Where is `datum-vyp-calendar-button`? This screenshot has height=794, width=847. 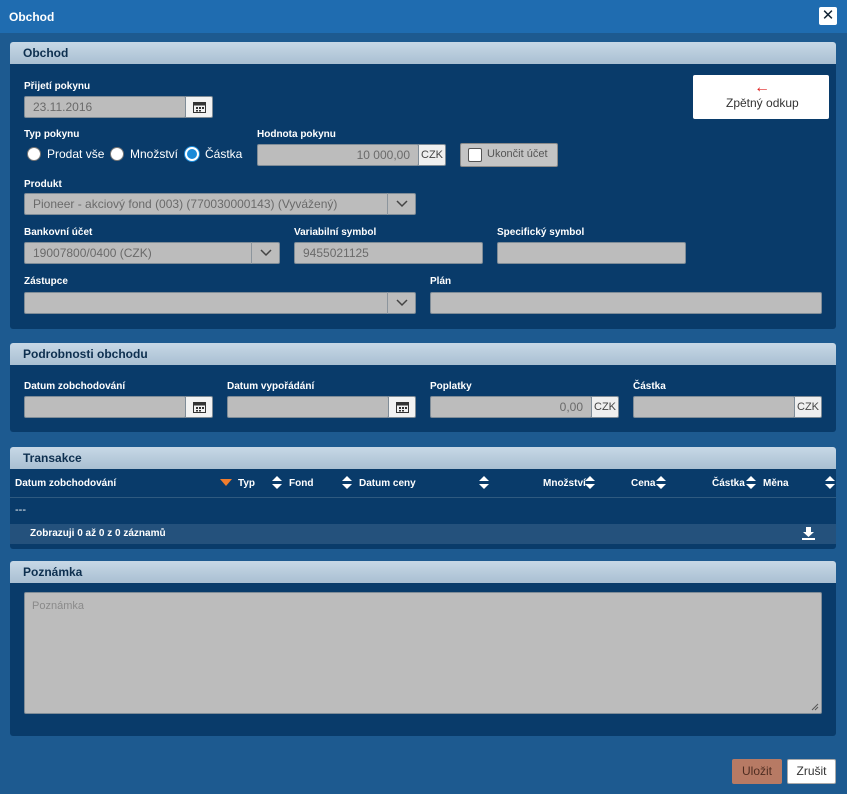 datum-vyp-calendar-button is located at coordinates (402, 407).